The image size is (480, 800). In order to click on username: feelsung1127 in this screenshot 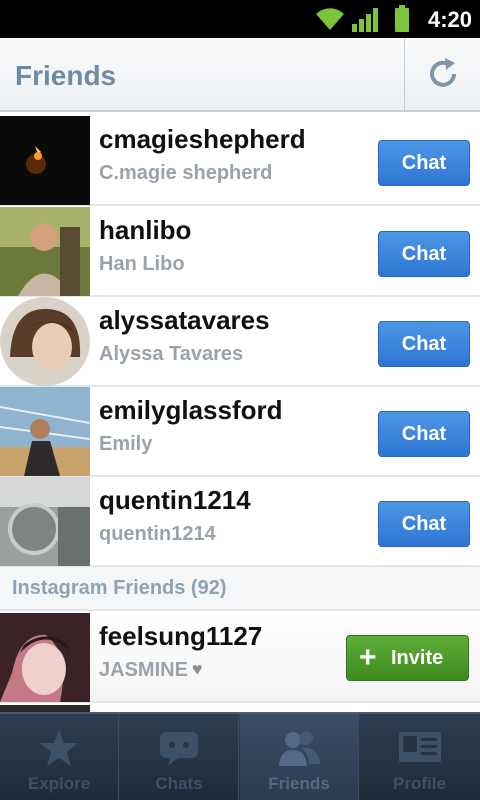, I will do `click(181, 636)`.